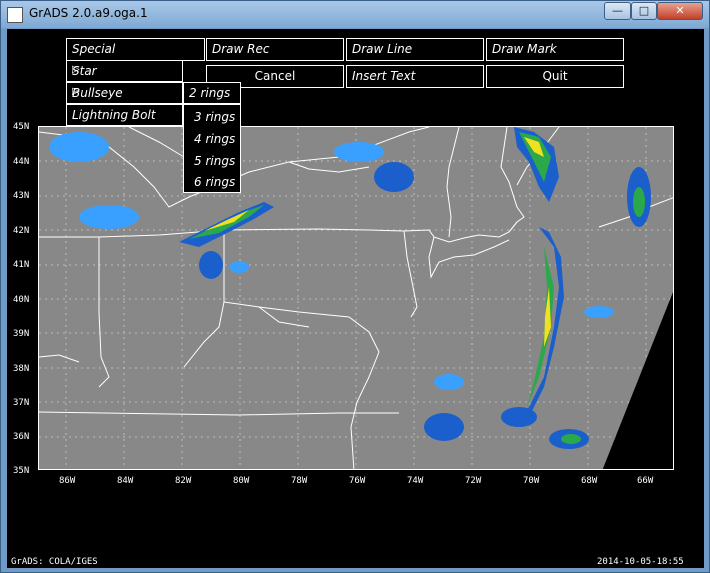 The image size is (710, 573). I want to click on menu-item-star: Star ▷, so click(124, 71).